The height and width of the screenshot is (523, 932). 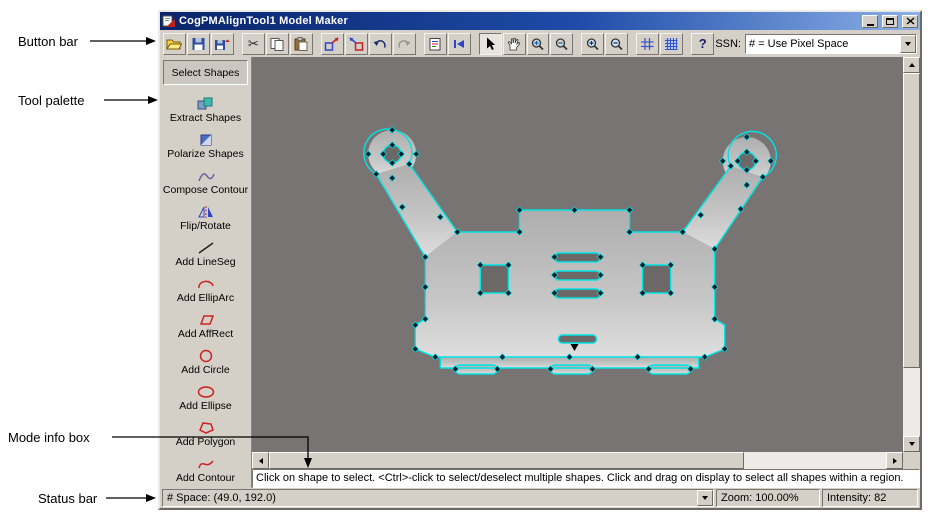 I want to click on palette-item-add-affrect: Add AffRect, so click(x=205, y=326).